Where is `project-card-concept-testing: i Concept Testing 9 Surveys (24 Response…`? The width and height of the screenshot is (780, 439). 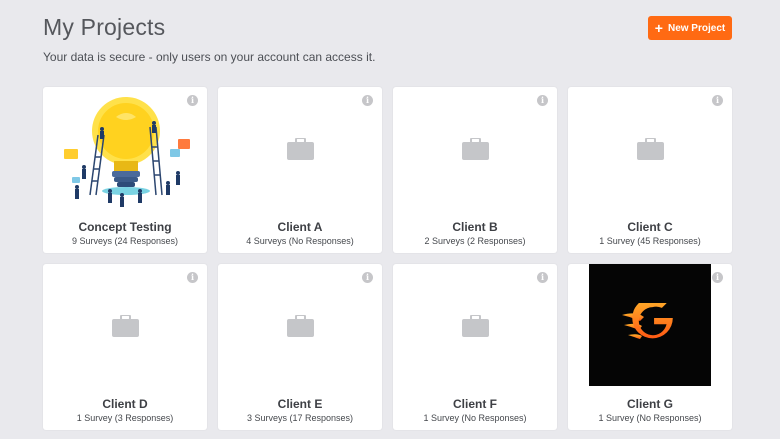
project-card-concept-testing: i Concept Testing 9 Surveys (24 Response… is located at coordinates (125, 170).